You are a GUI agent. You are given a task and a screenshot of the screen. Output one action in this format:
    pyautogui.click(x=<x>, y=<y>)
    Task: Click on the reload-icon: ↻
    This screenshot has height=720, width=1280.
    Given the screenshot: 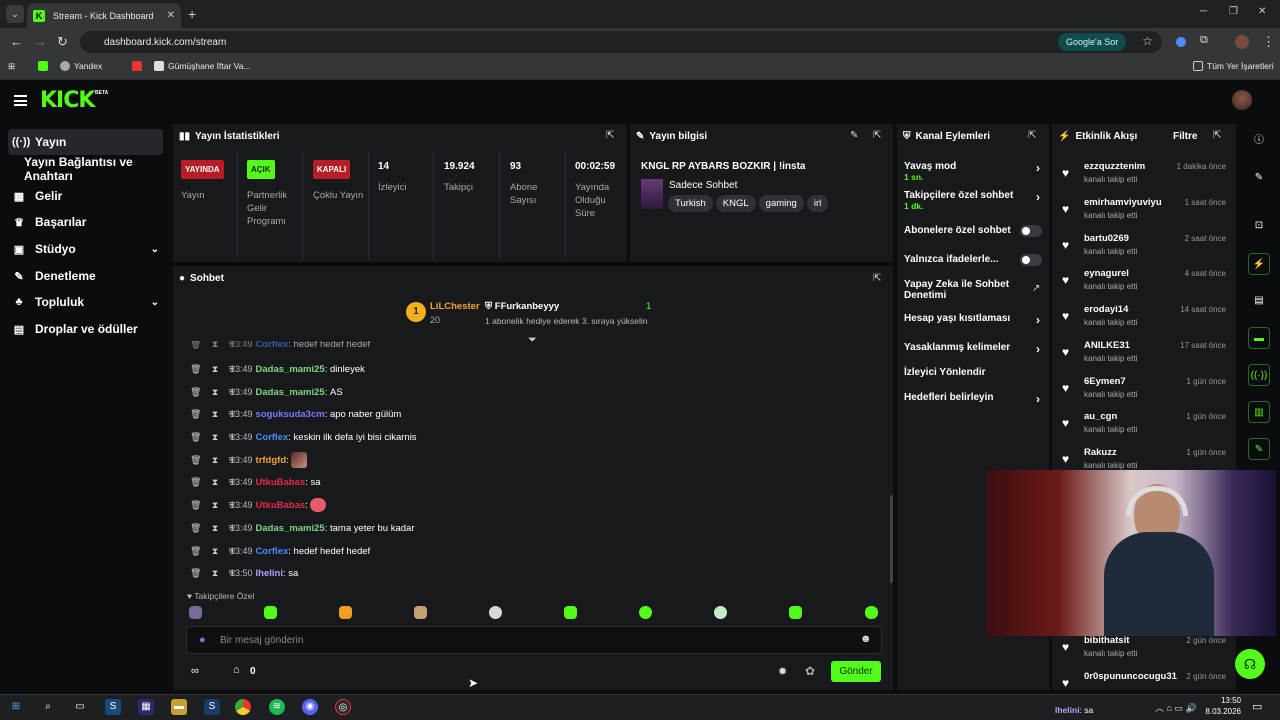 What is the action you would take?
    pyautogui.click(x=62, y=42)
    